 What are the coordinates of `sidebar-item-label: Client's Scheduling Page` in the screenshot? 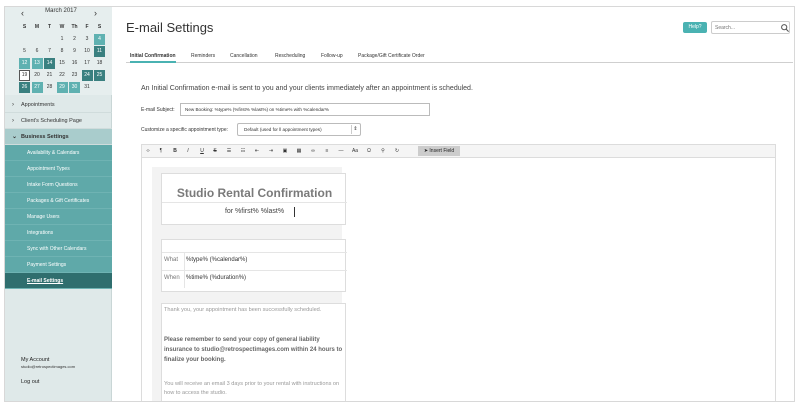 It's located at (51, 121).